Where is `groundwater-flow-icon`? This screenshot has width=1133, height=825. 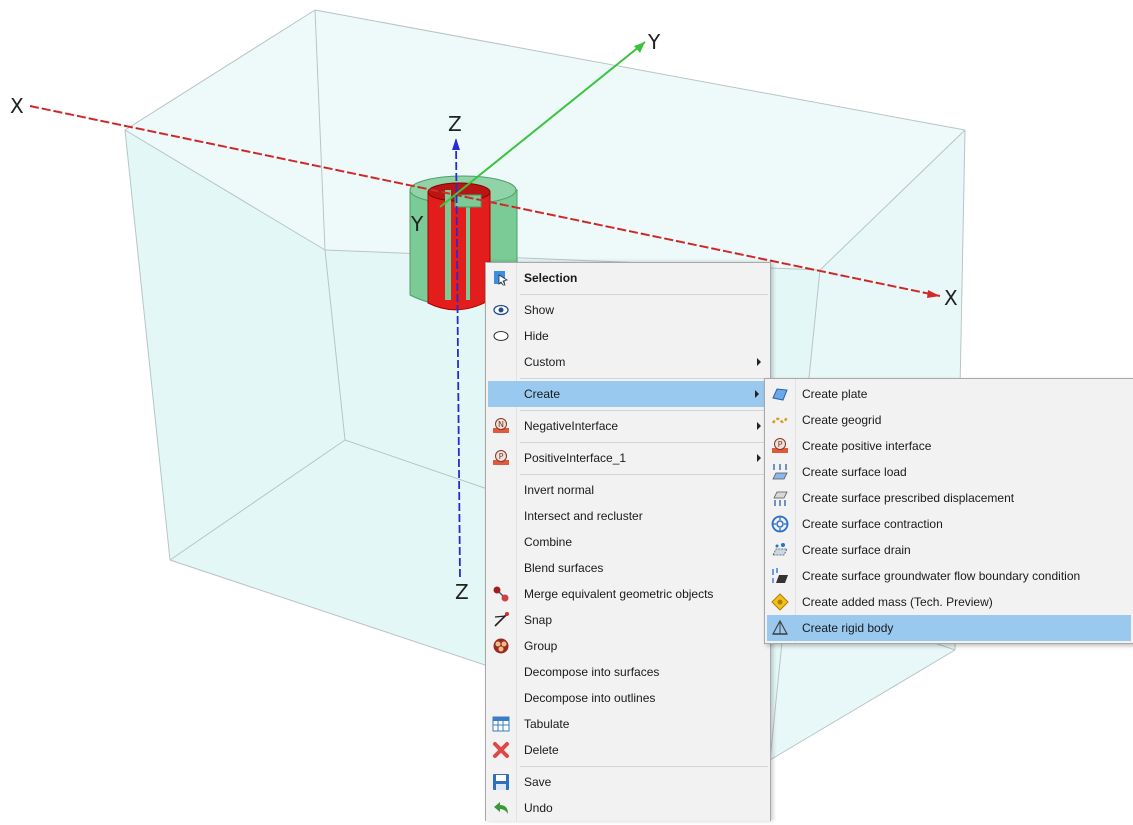 groundwater-flow-icon is located at coordinates (780, 576).